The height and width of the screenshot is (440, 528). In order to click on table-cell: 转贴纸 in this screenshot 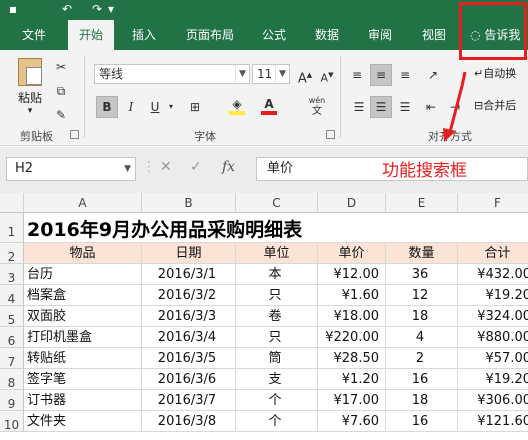, I will do `click(83, 358)`.